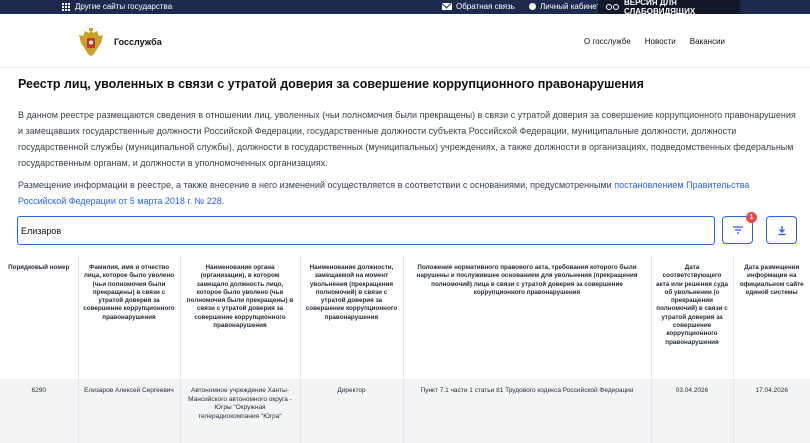  I want to click on download-icon, so click(781, 230).